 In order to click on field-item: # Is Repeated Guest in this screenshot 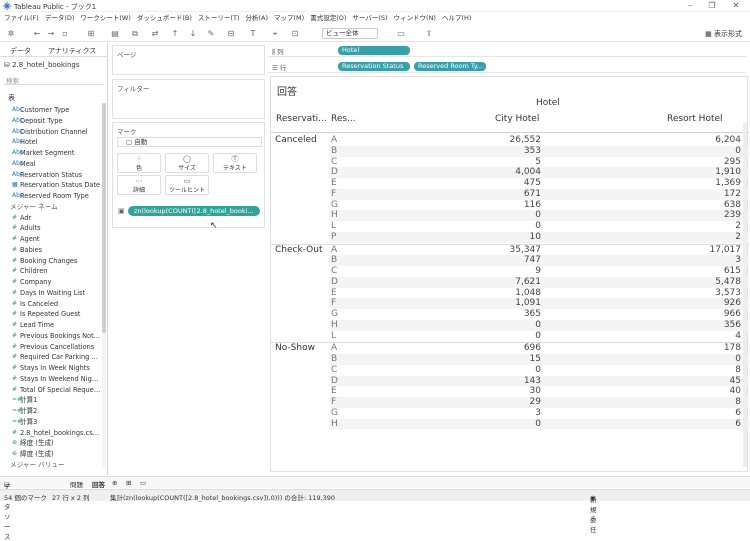, I will do `click(52, 314)`.